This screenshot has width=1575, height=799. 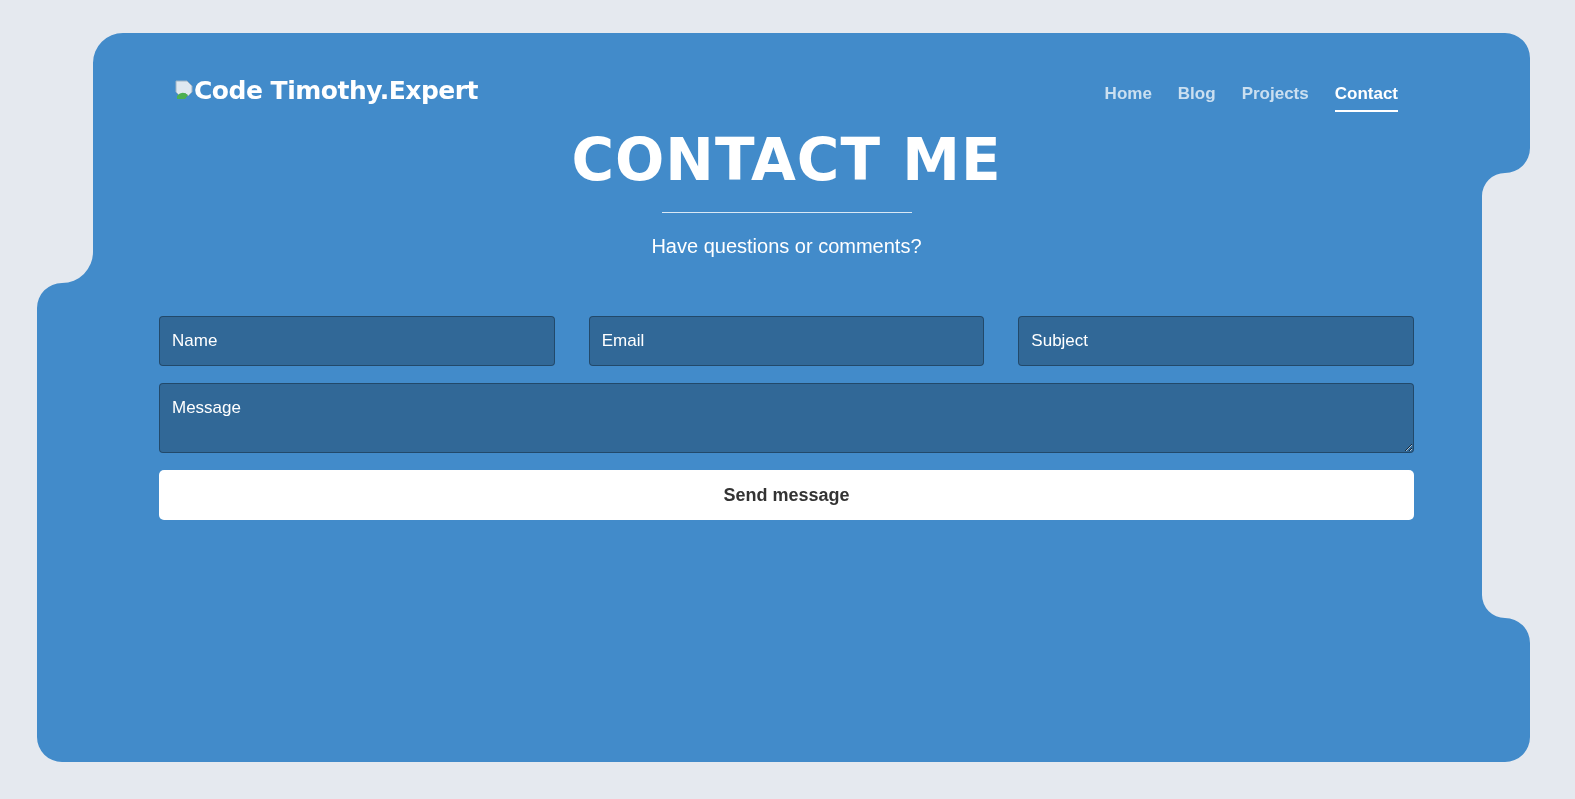 What do you see at coordinates (1128, 95) in the screenshot?
I see `nav-link: Home` at bounding box center [1128, 95].